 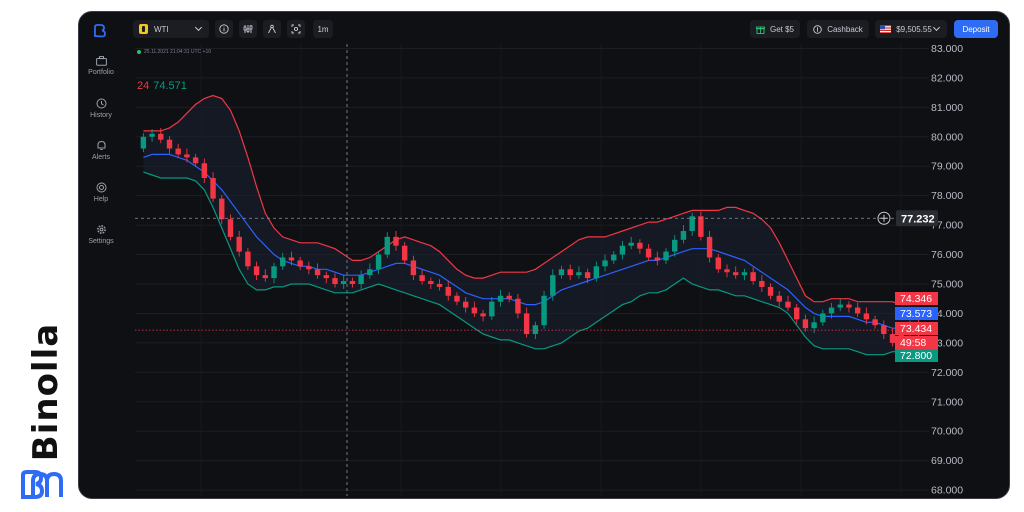 I want to click on deposit-button: Deposit, so click(x=976, y=29).